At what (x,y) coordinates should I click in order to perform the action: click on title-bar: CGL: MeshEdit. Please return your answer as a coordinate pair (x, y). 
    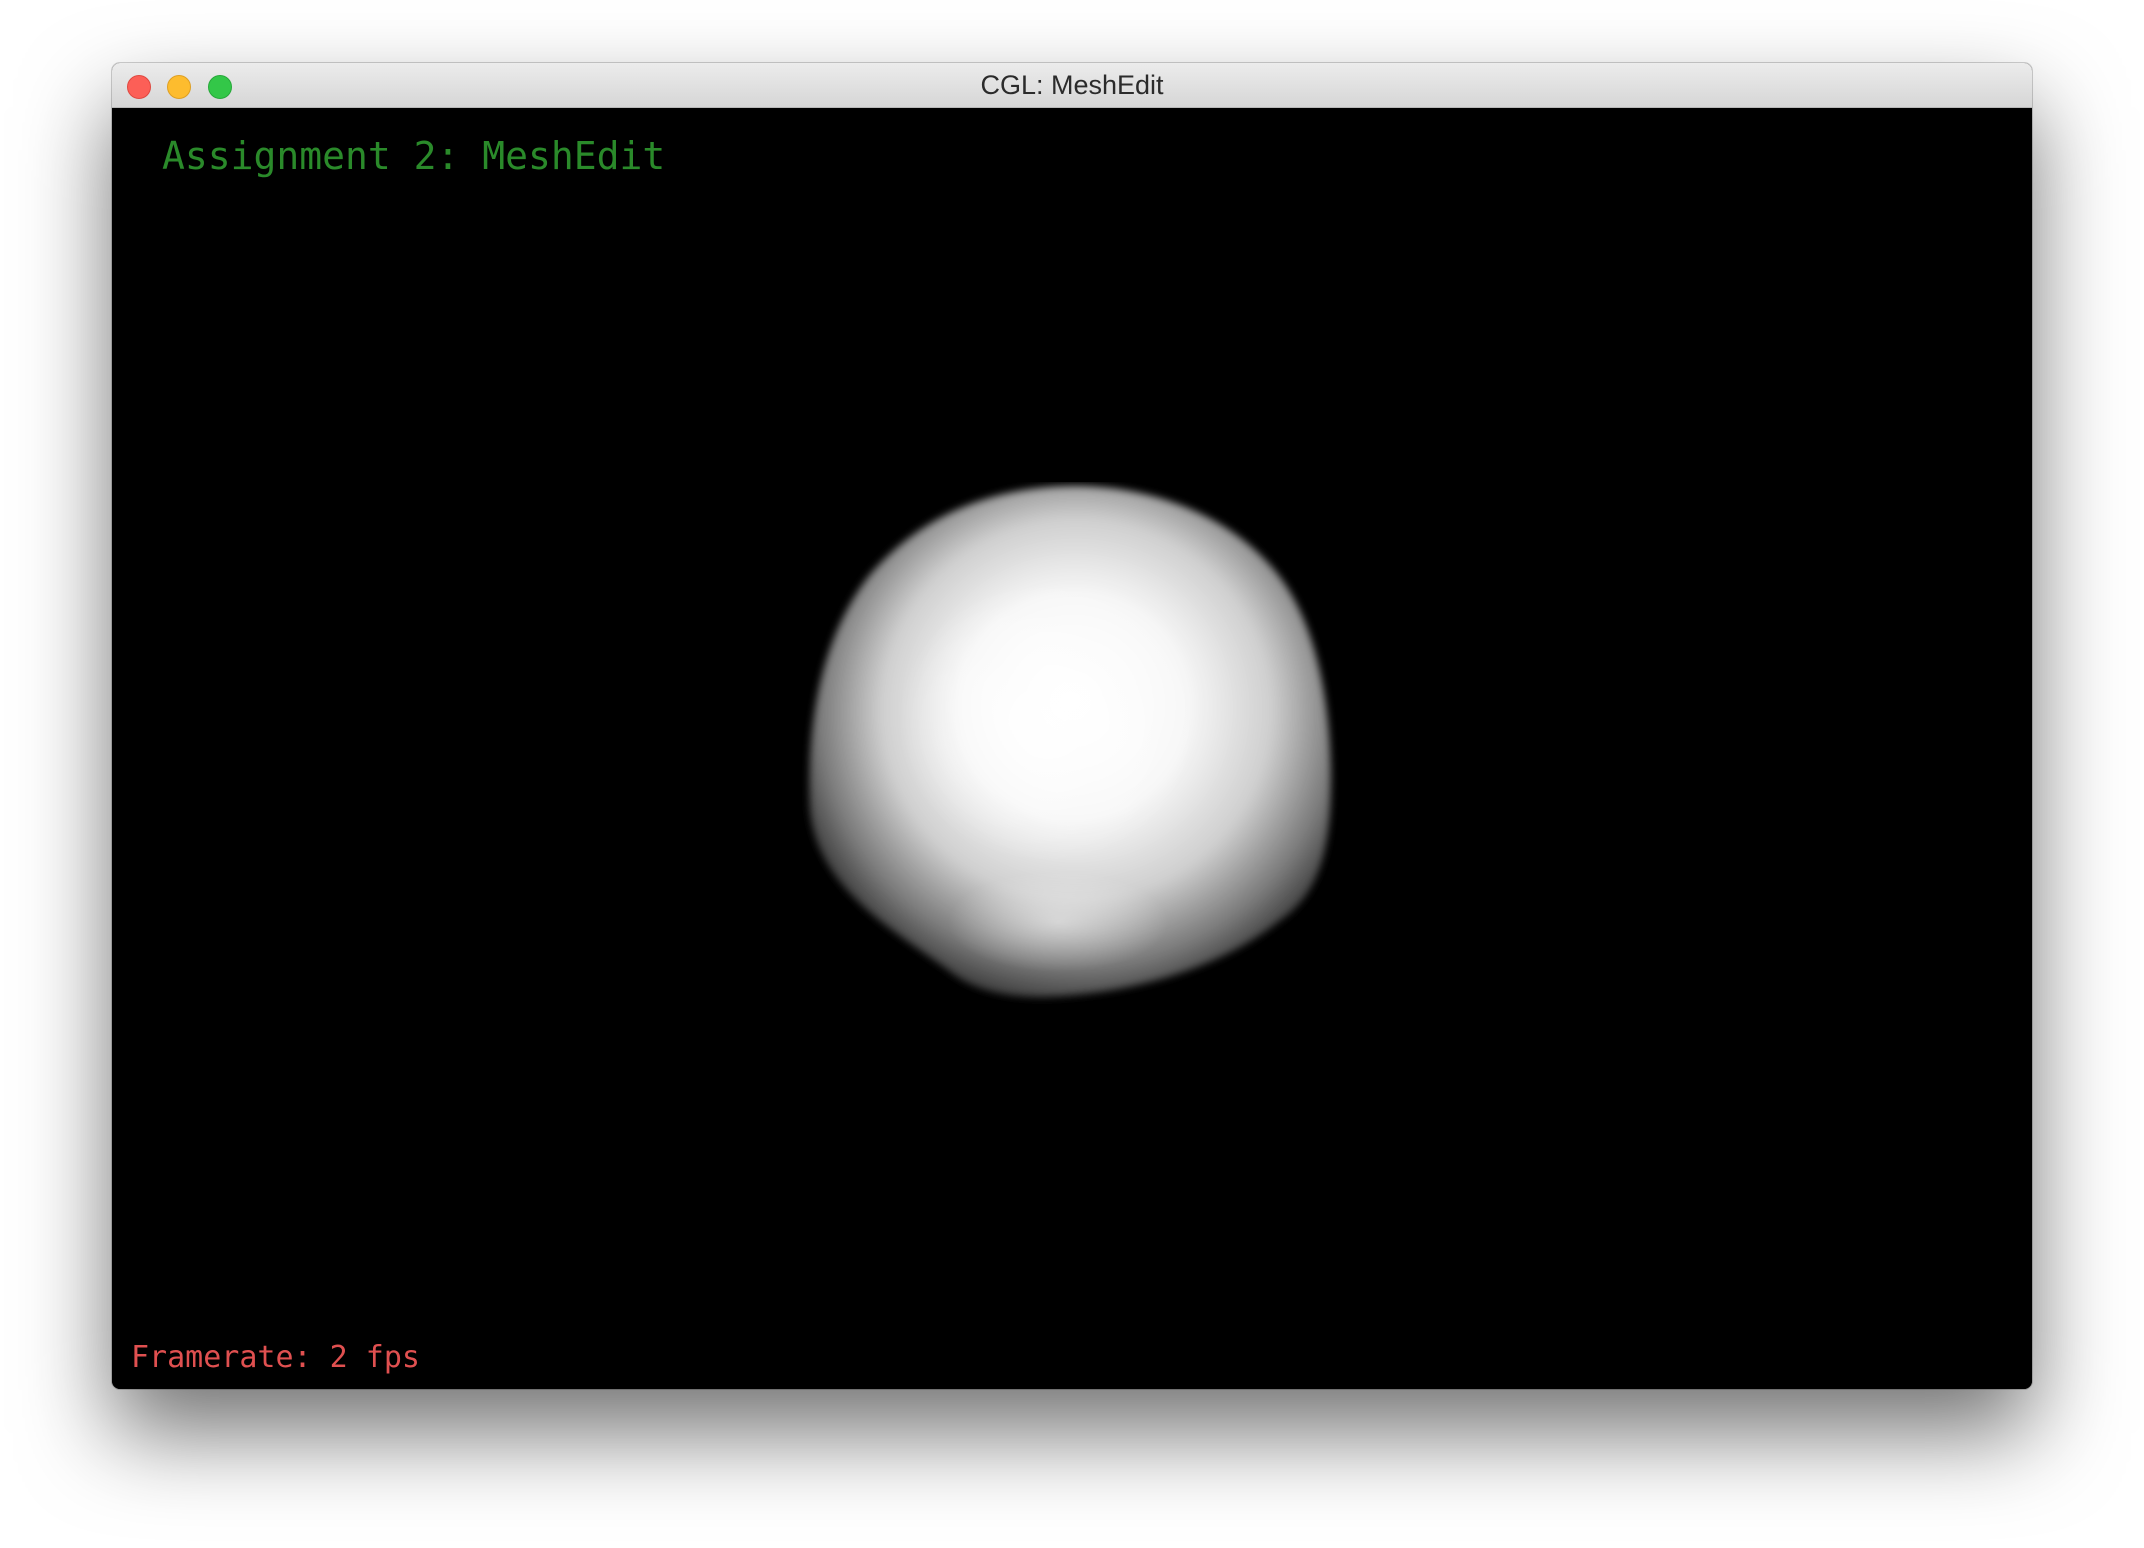
    Looking at the image, I should click on (1072, 85).